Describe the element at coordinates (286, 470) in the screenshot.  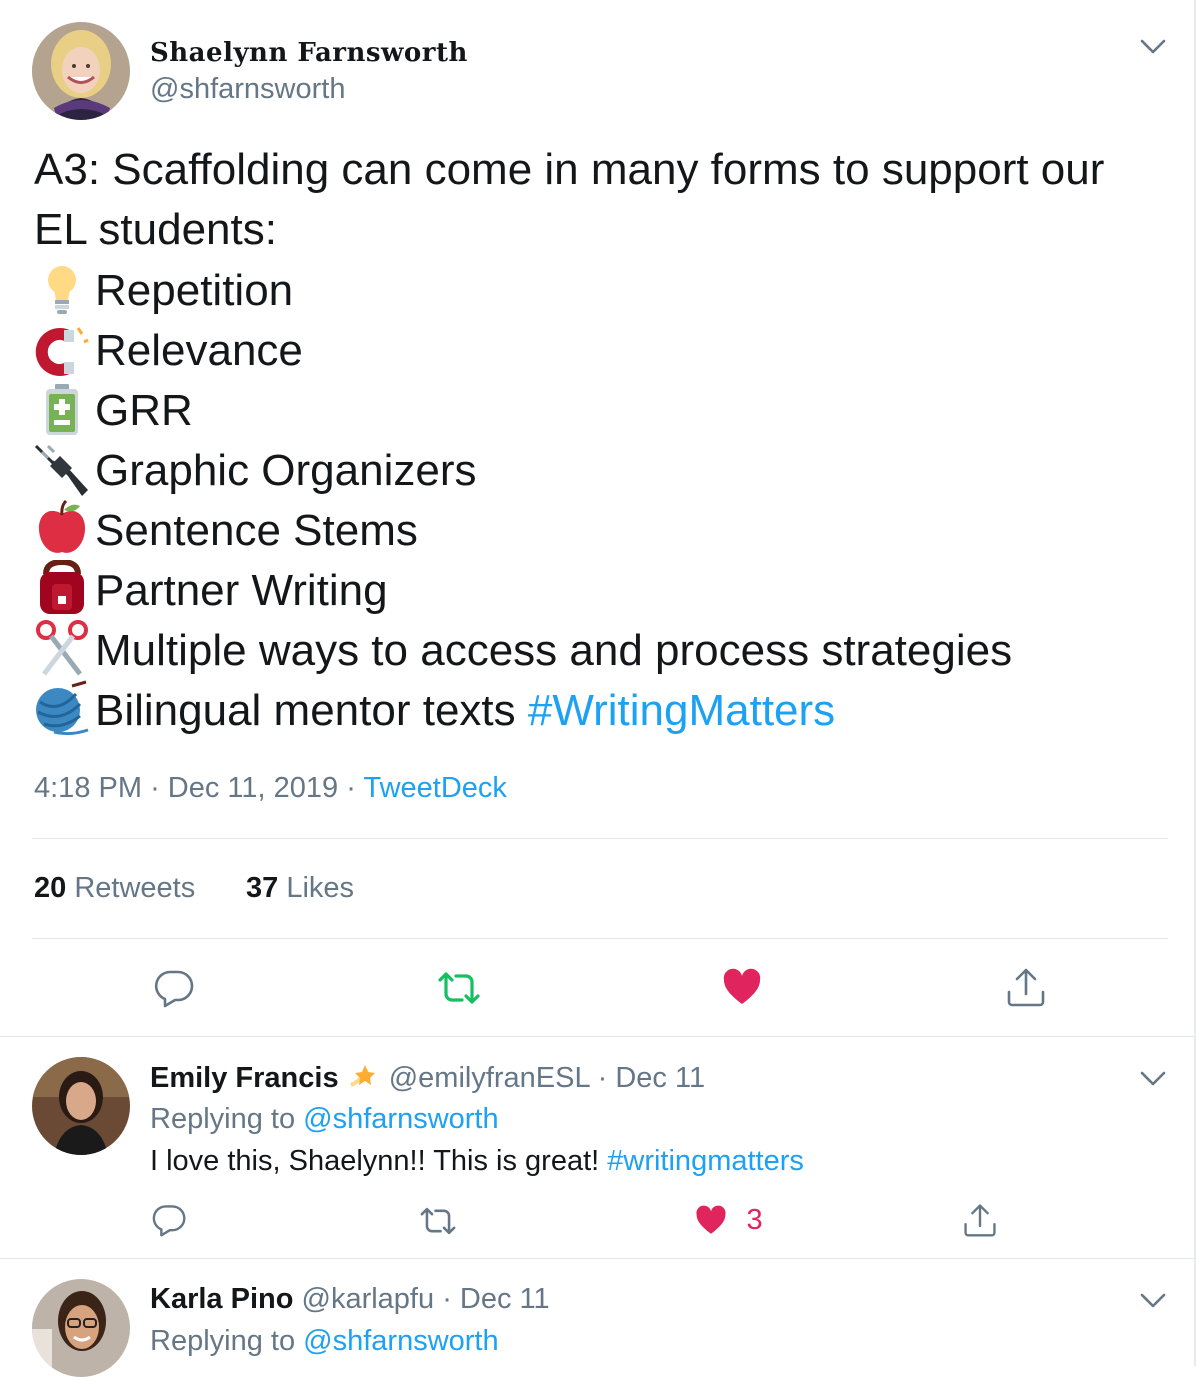
I see `list-item-label: Graphic Organizers` at that location.